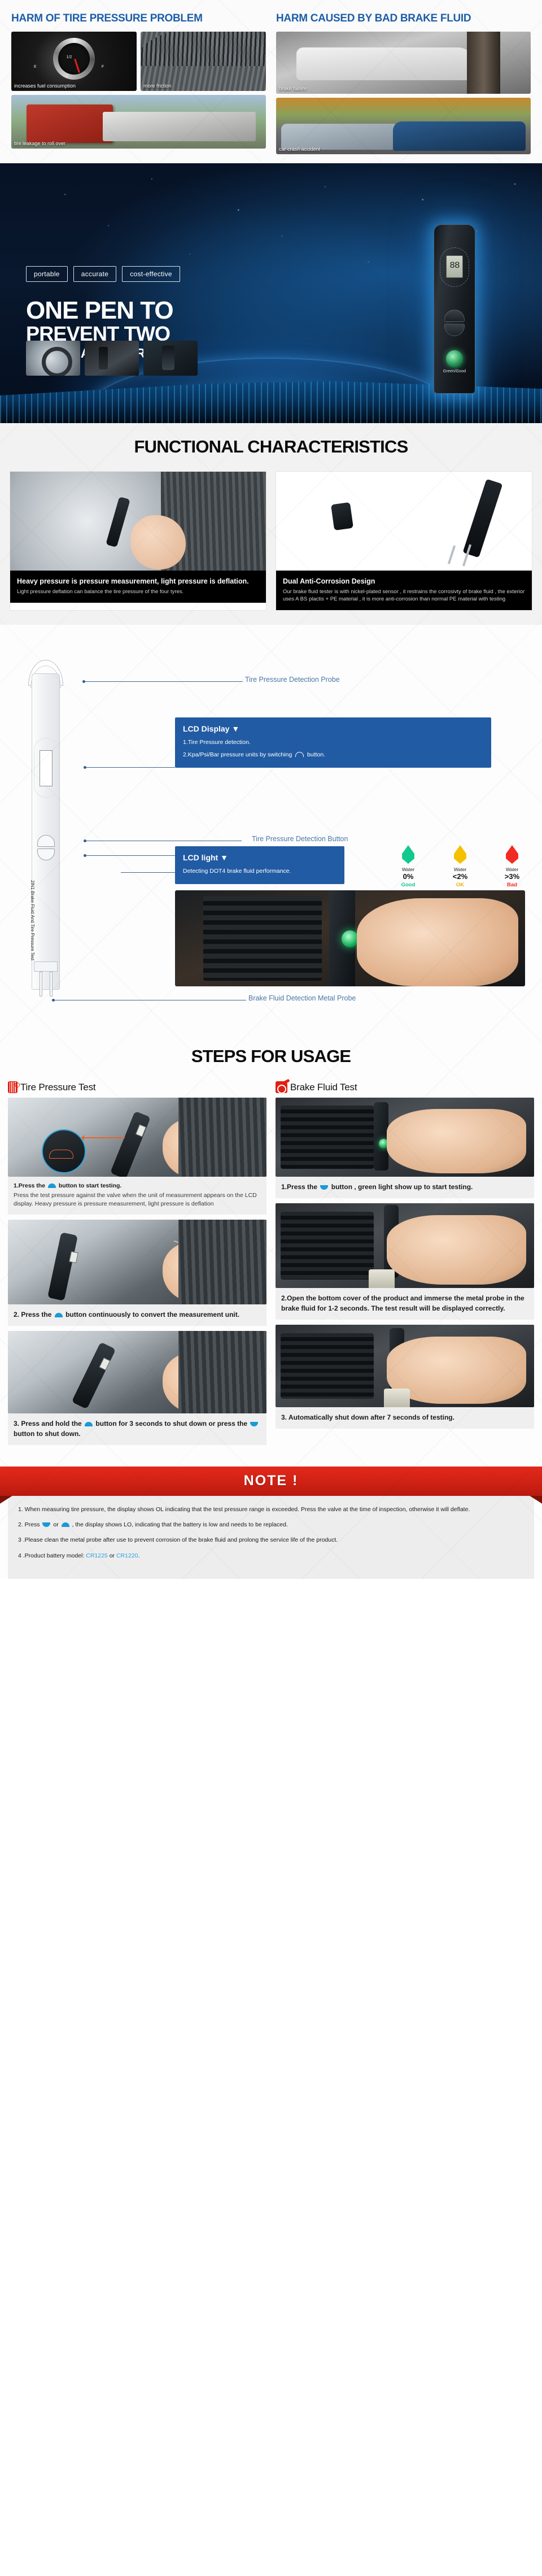 This screenshot has width=542, height=2576. What do you see at coordinates (148, 872) in the screenshot?
I see `leader-line-lcd-light` at bounding box center [148, 872].